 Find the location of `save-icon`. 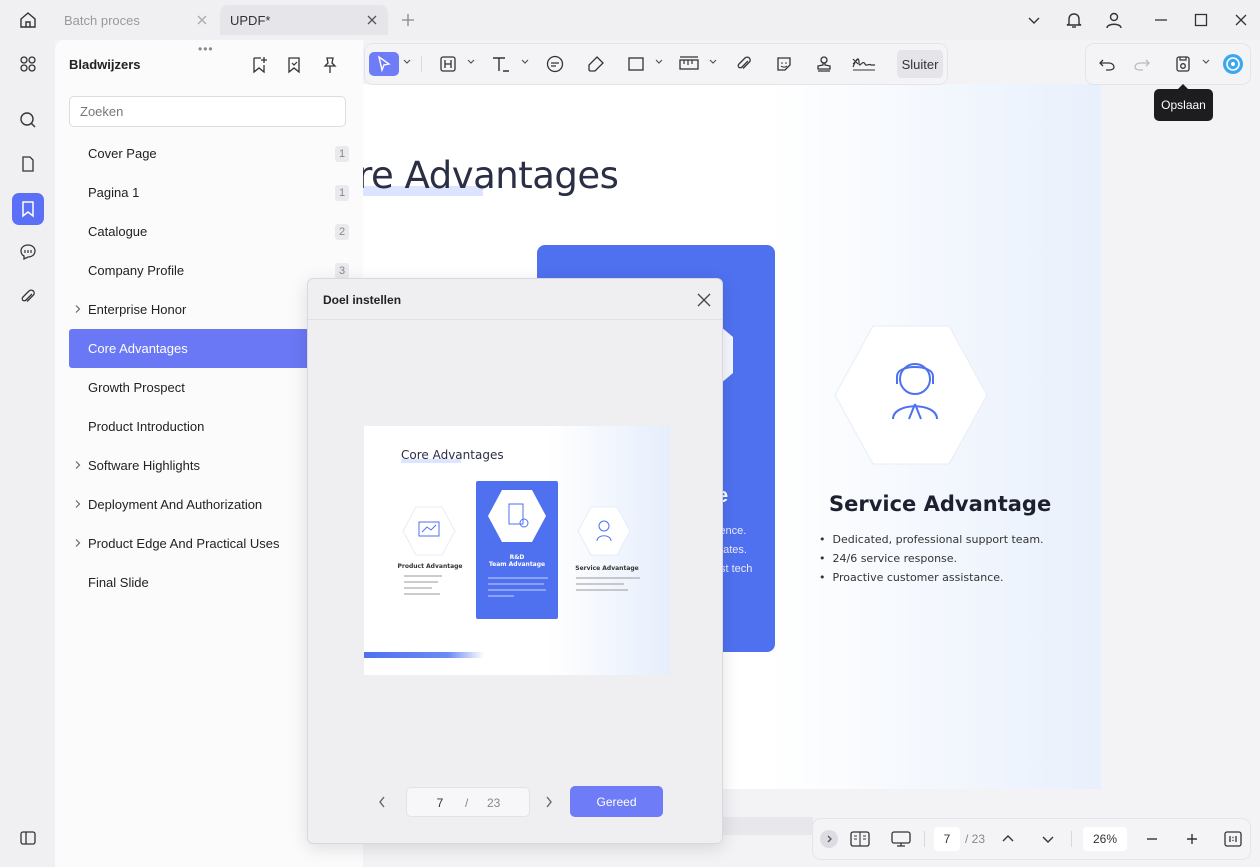

save-icon is located at coordinates (1183, 64).